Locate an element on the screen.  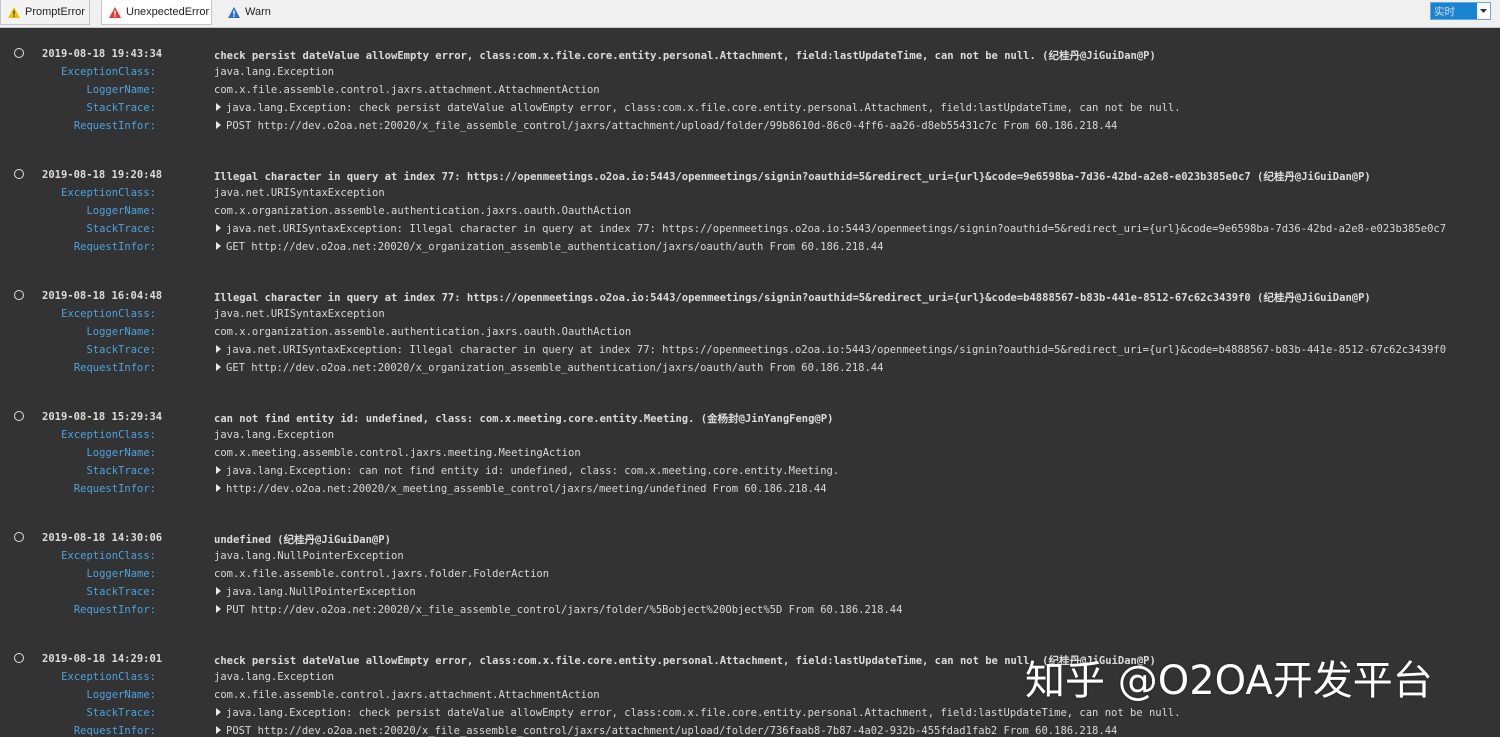
tab-unexpected-error: UnexpectedError is located at coordinates (156, 12).